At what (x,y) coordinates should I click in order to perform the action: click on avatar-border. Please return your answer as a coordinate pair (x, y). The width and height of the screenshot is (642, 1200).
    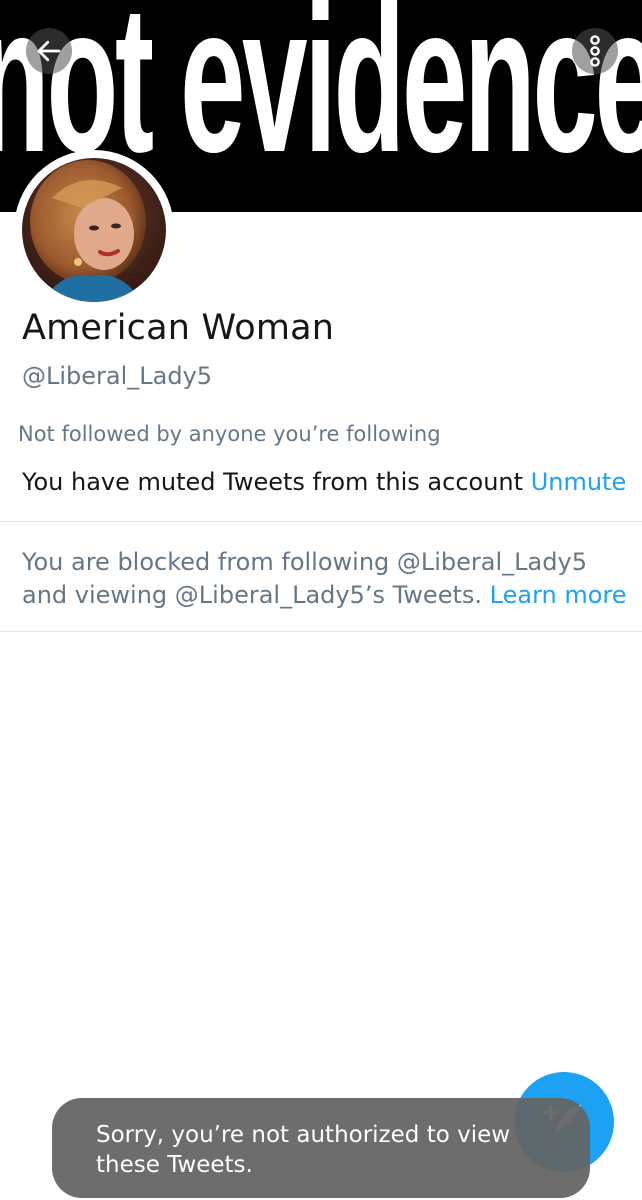
    Looking at the image, I should click on (94, 230).